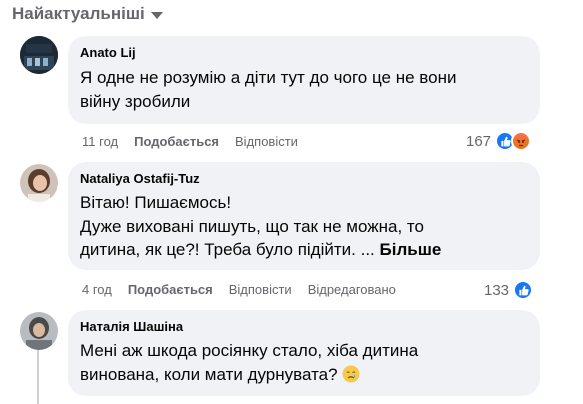 Image resolution: width=583 pixels, height=404 pixels. Describe the element at coordinates (499, 141) in the screenshot. I see `reactions-summary: 167` at that location.